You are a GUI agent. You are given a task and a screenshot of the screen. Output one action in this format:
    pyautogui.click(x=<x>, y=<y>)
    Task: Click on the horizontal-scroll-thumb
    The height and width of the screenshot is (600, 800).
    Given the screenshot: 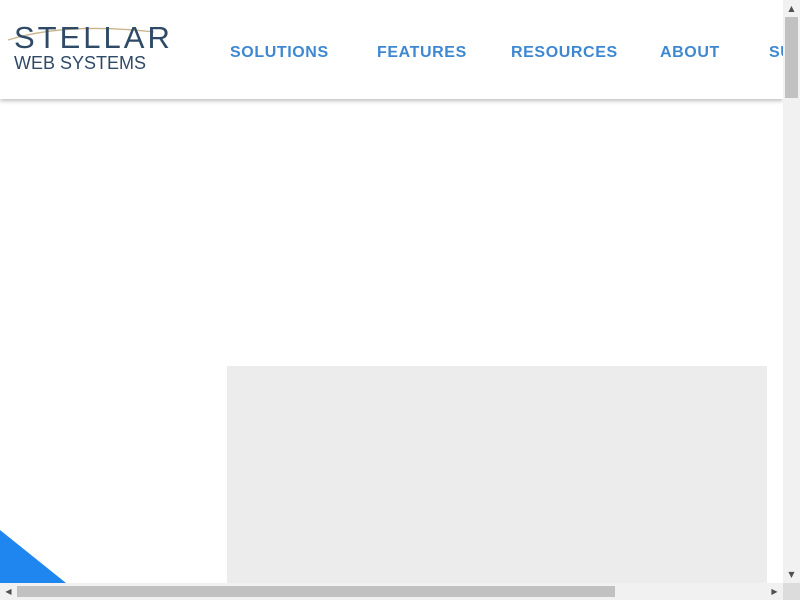 What is the action you would take?
    pyautogui.click(x=316, y=591)
    